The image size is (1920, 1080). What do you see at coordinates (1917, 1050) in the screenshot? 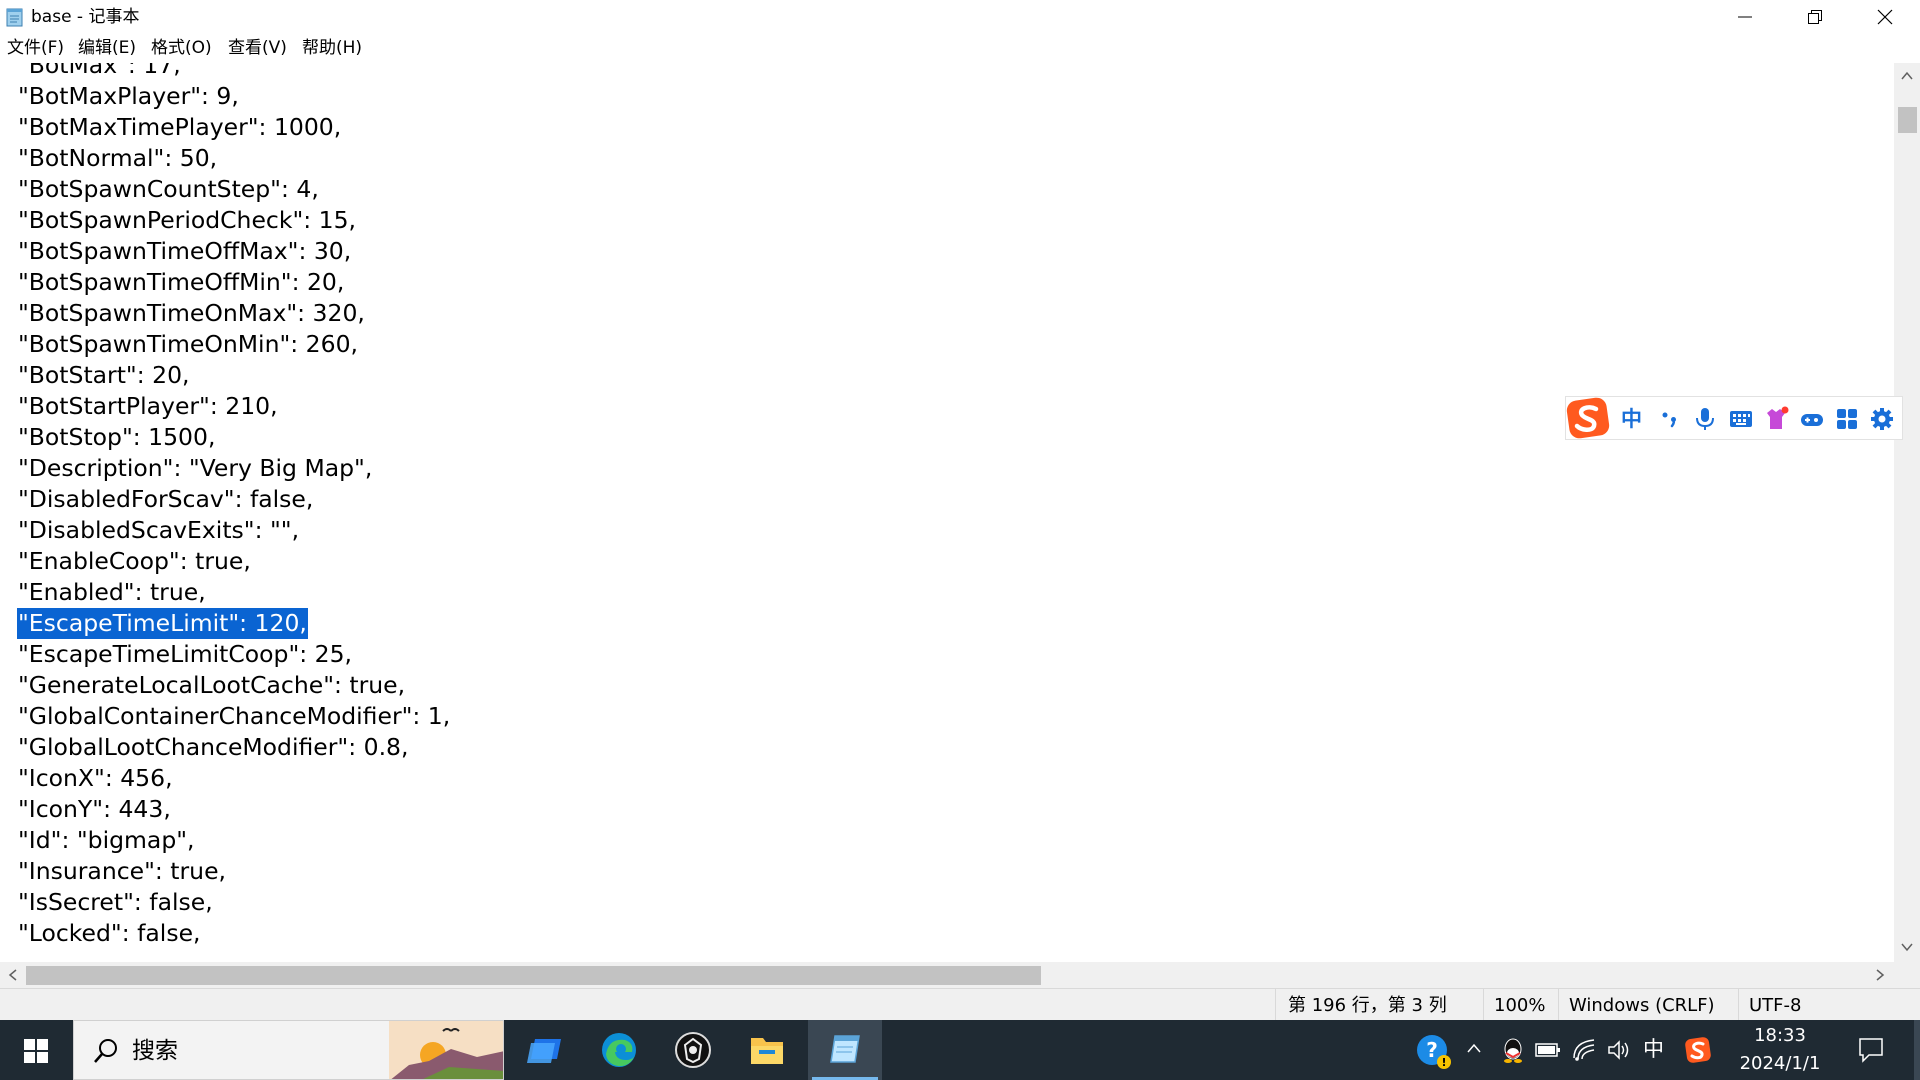
I see `show-desktop-button` at bounding box center [1917, 1050].